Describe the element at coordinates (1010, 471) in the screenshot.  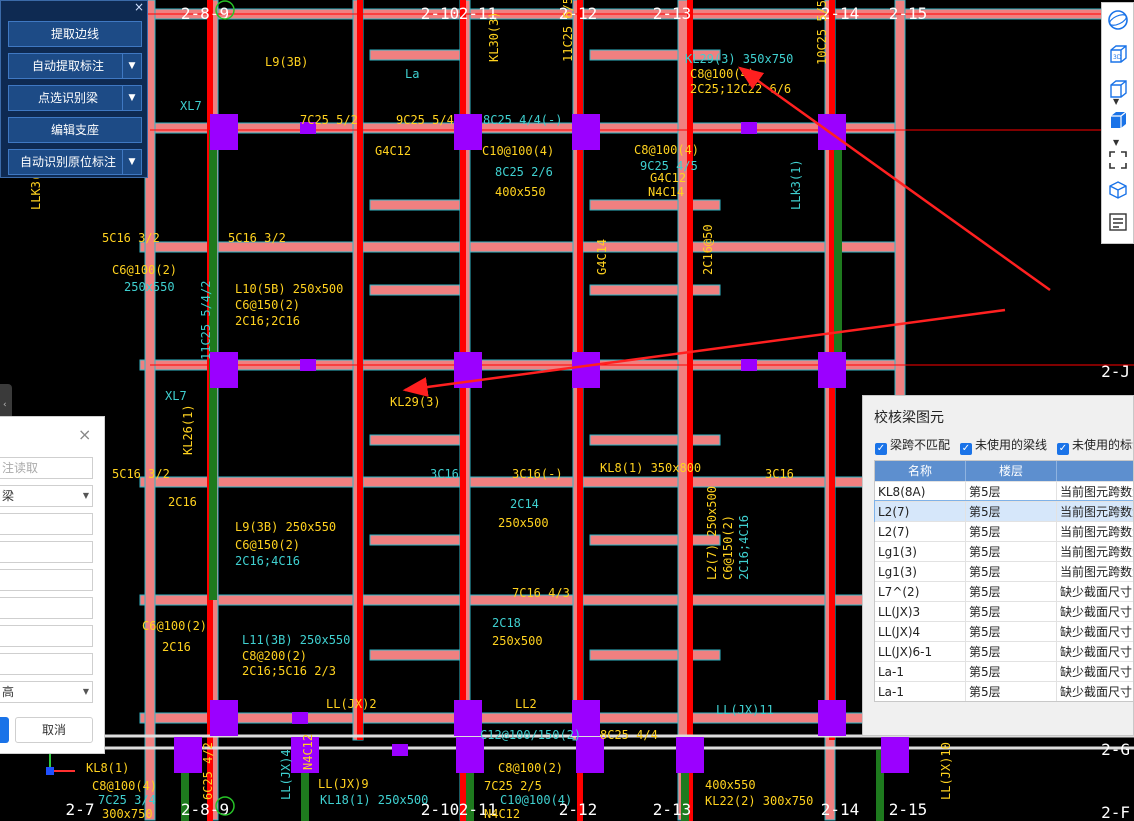
I see `column-header-floor: 楼层` at that location.